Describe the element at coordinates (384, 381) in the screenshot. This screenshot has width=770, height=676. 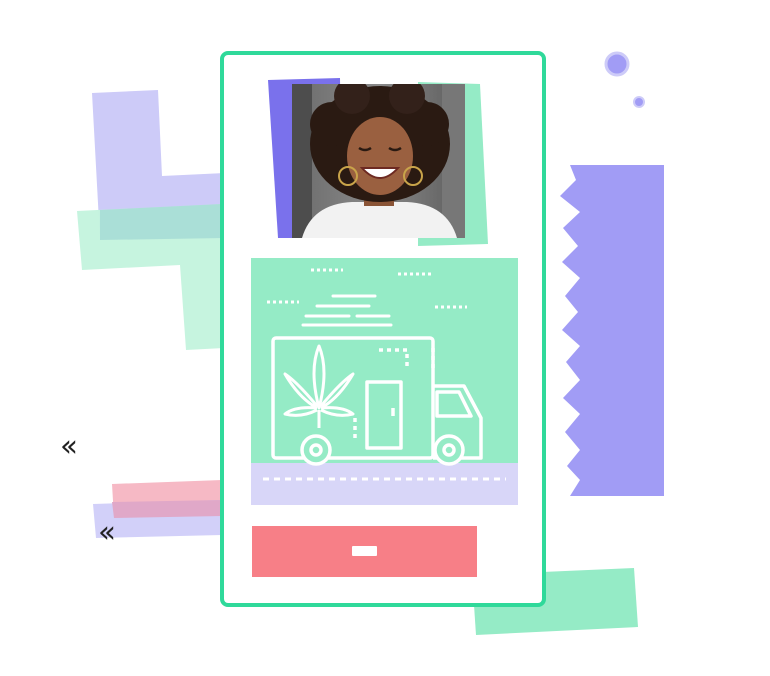
I see `delivery-truck-icon` at that location.